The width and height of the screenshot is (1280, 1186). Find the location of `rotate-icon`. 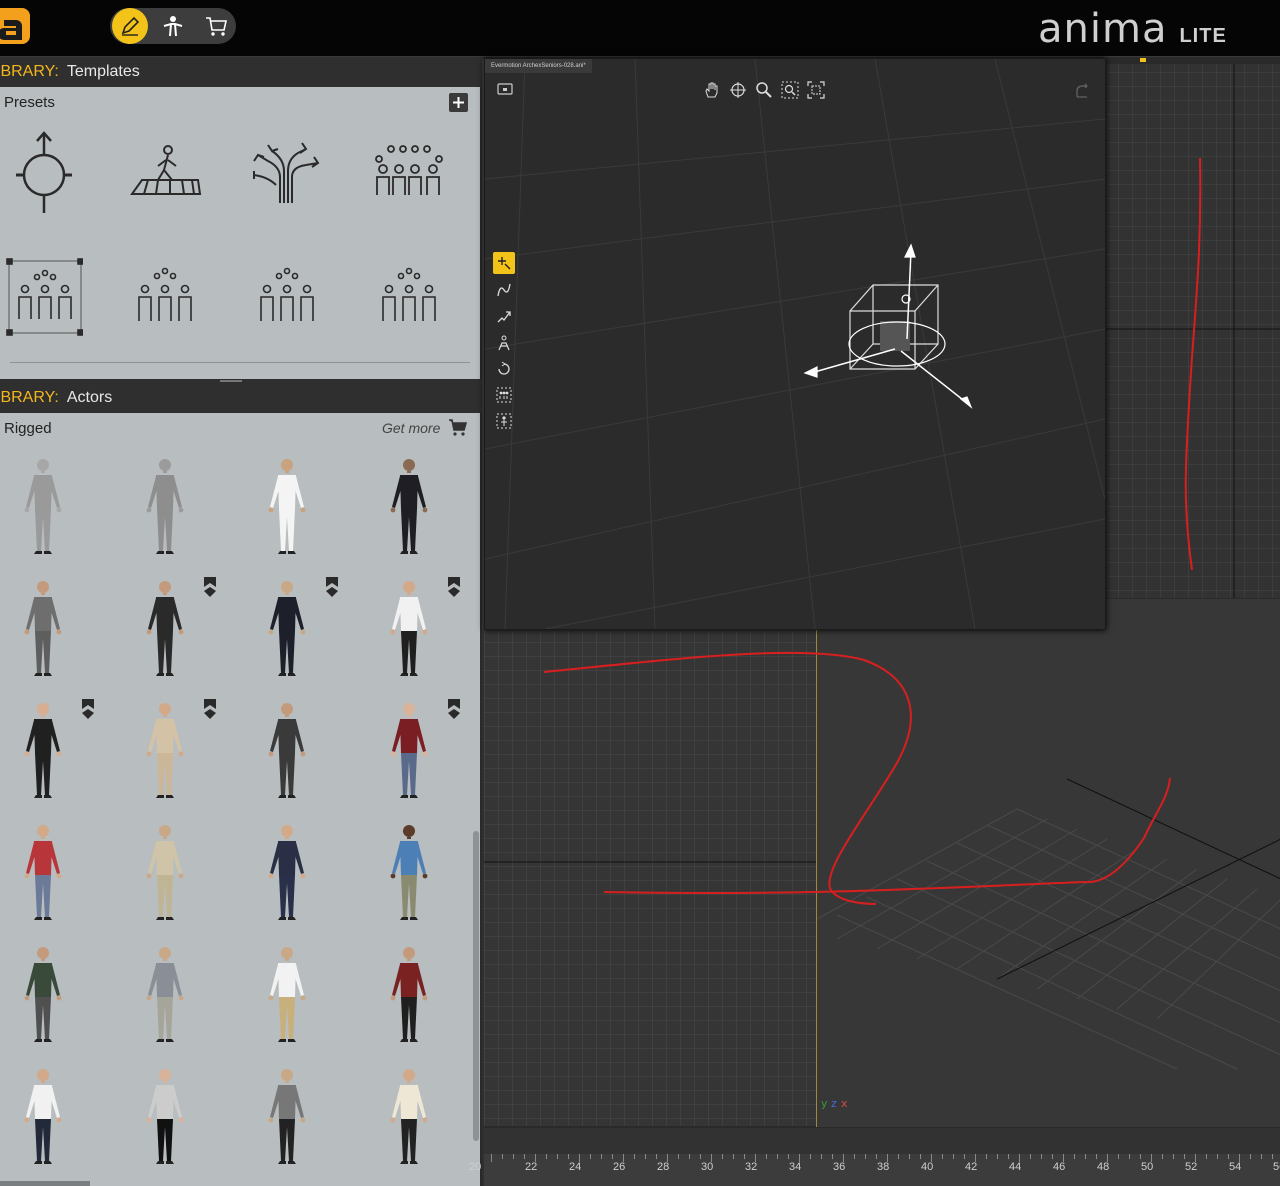

rotate-icon is located at coordinates (504, 368).